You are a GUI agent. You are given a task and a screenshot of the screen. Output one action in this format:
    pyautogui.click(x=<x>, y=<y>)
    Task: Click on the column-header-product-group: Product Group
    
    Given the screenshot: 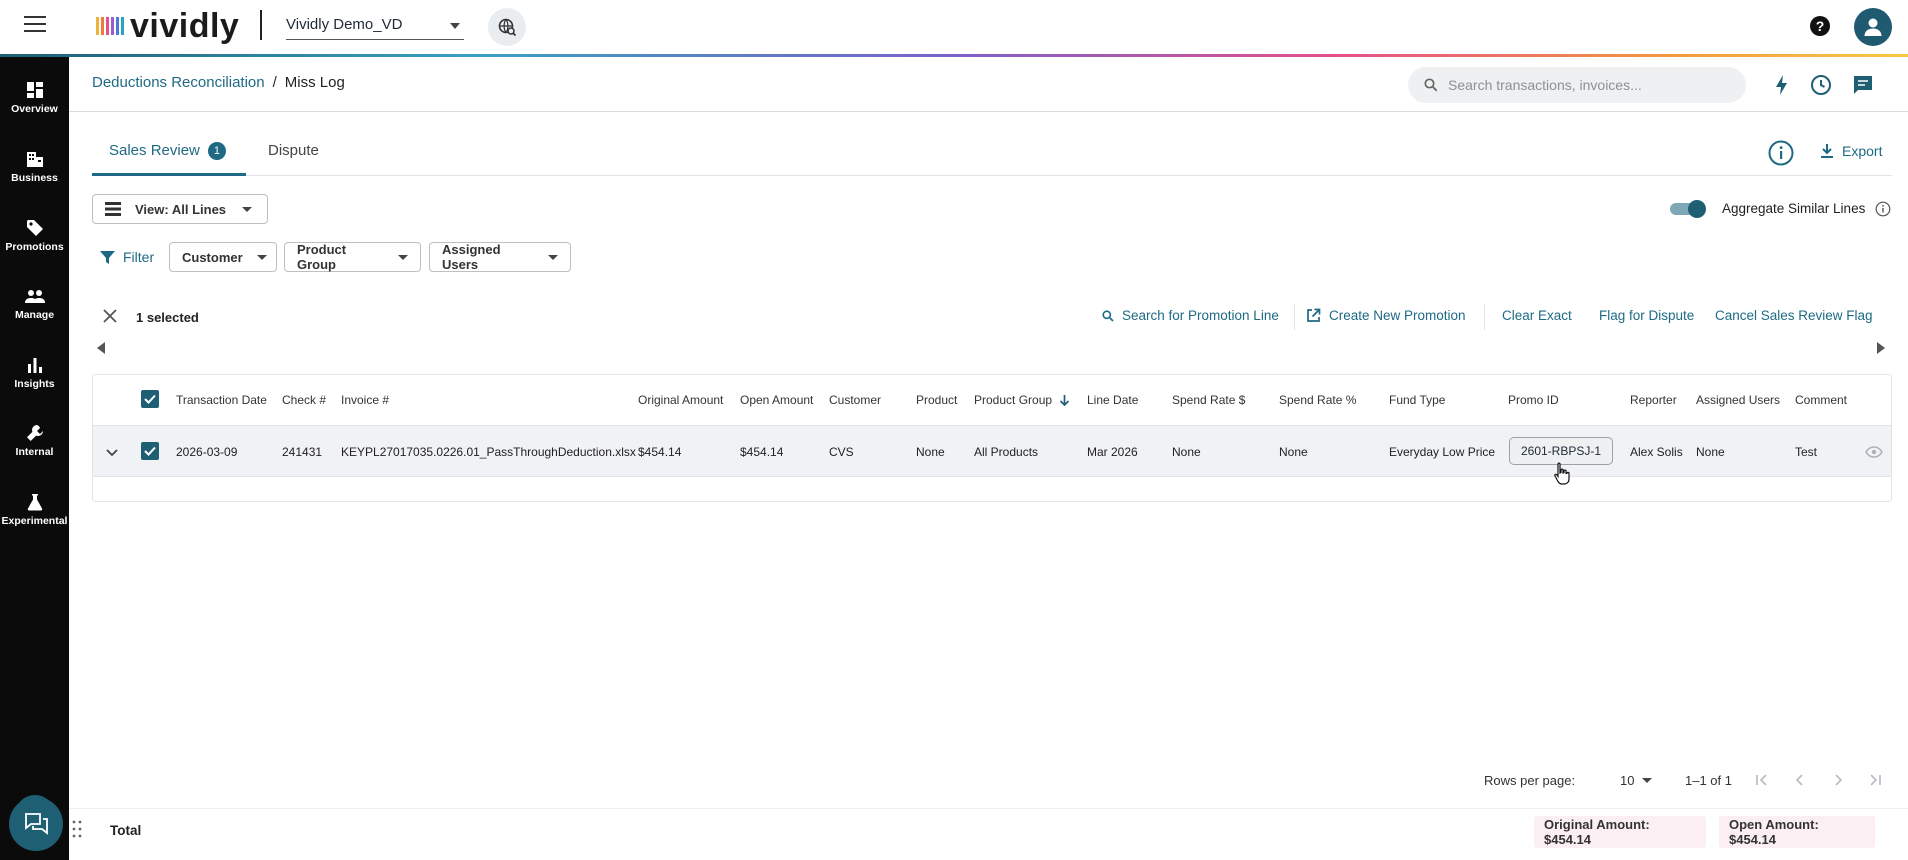 What is the action you would take?
    pyautogui.click(x=1022, y=400)
    